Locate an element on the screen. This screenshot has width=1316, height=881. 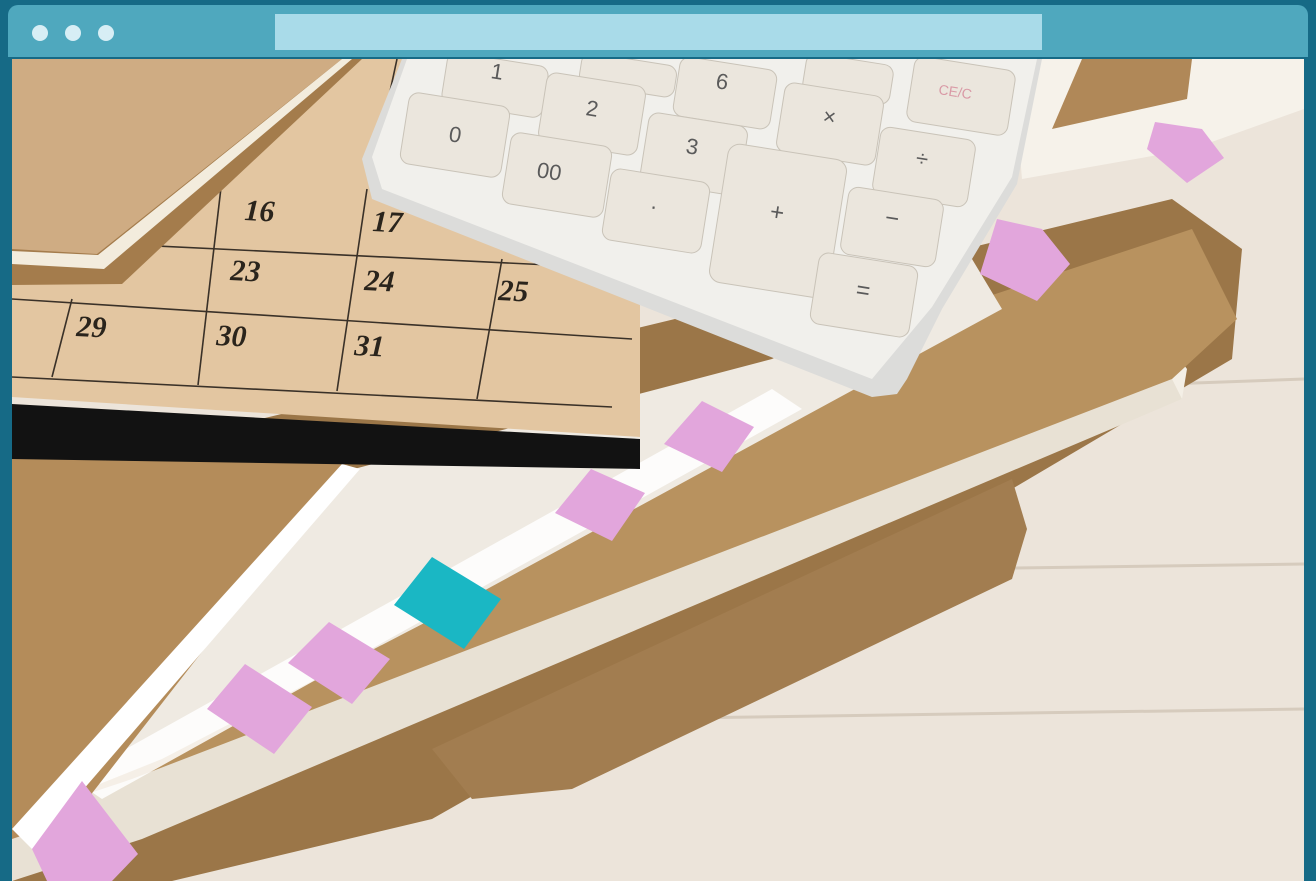
calendar-date: 25 is located at coordinates (513, 291).